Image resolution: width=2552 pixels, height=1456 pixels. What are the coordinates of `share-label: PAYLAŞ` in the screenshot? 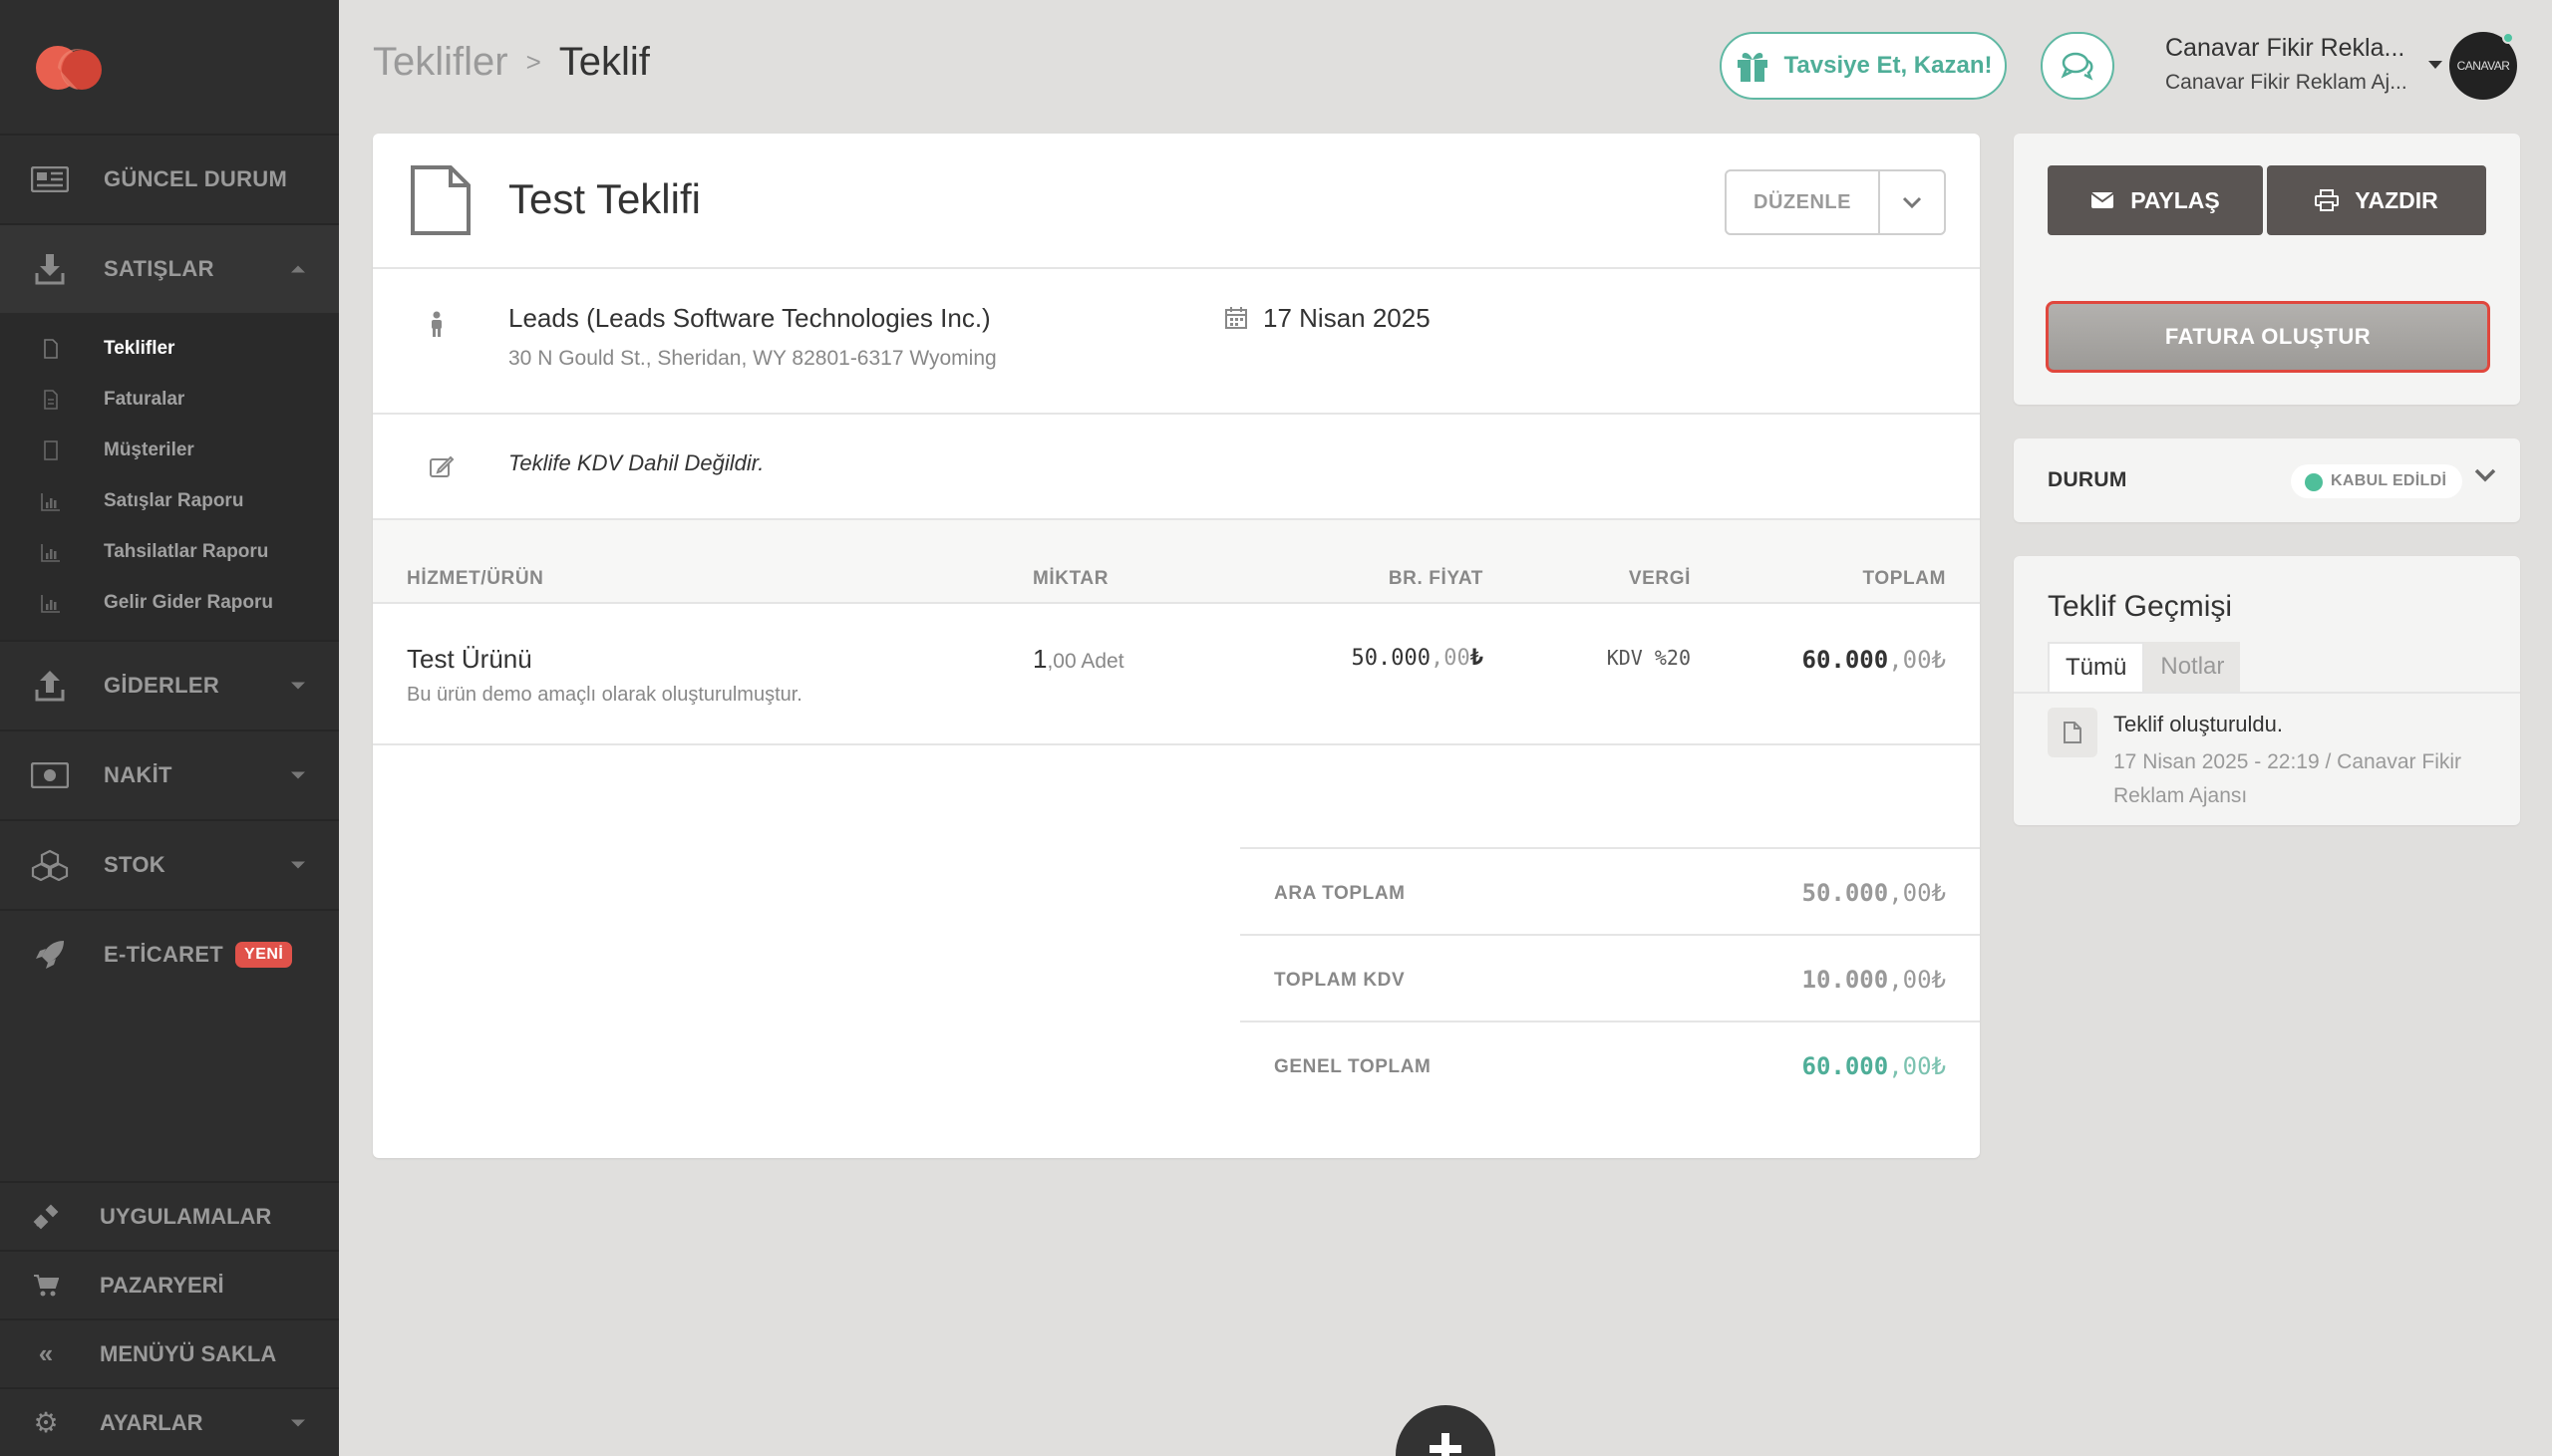 It's located at (2175, 200).